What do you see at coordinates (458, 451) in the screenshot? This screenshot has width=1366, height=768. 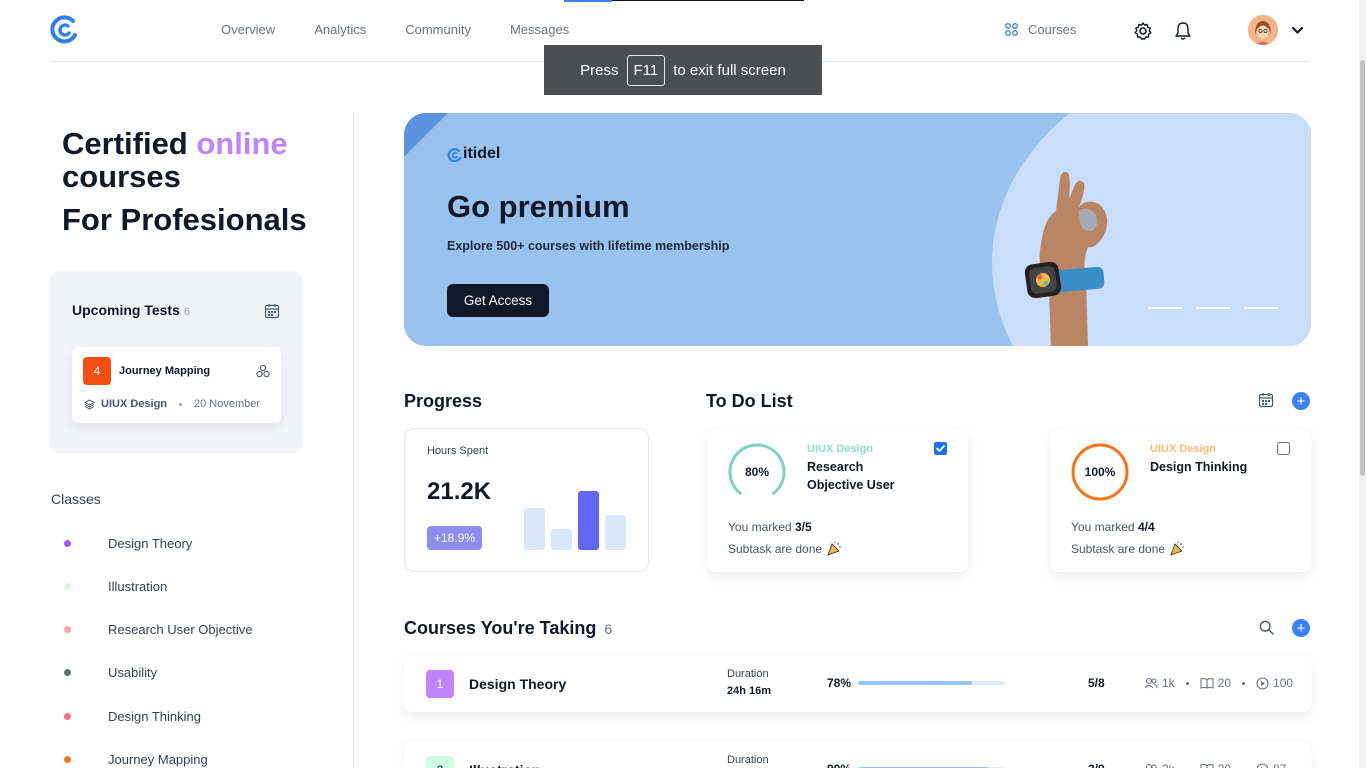 I see `hours-spent-label: Hours Spent` at bounding box center [458, 451].